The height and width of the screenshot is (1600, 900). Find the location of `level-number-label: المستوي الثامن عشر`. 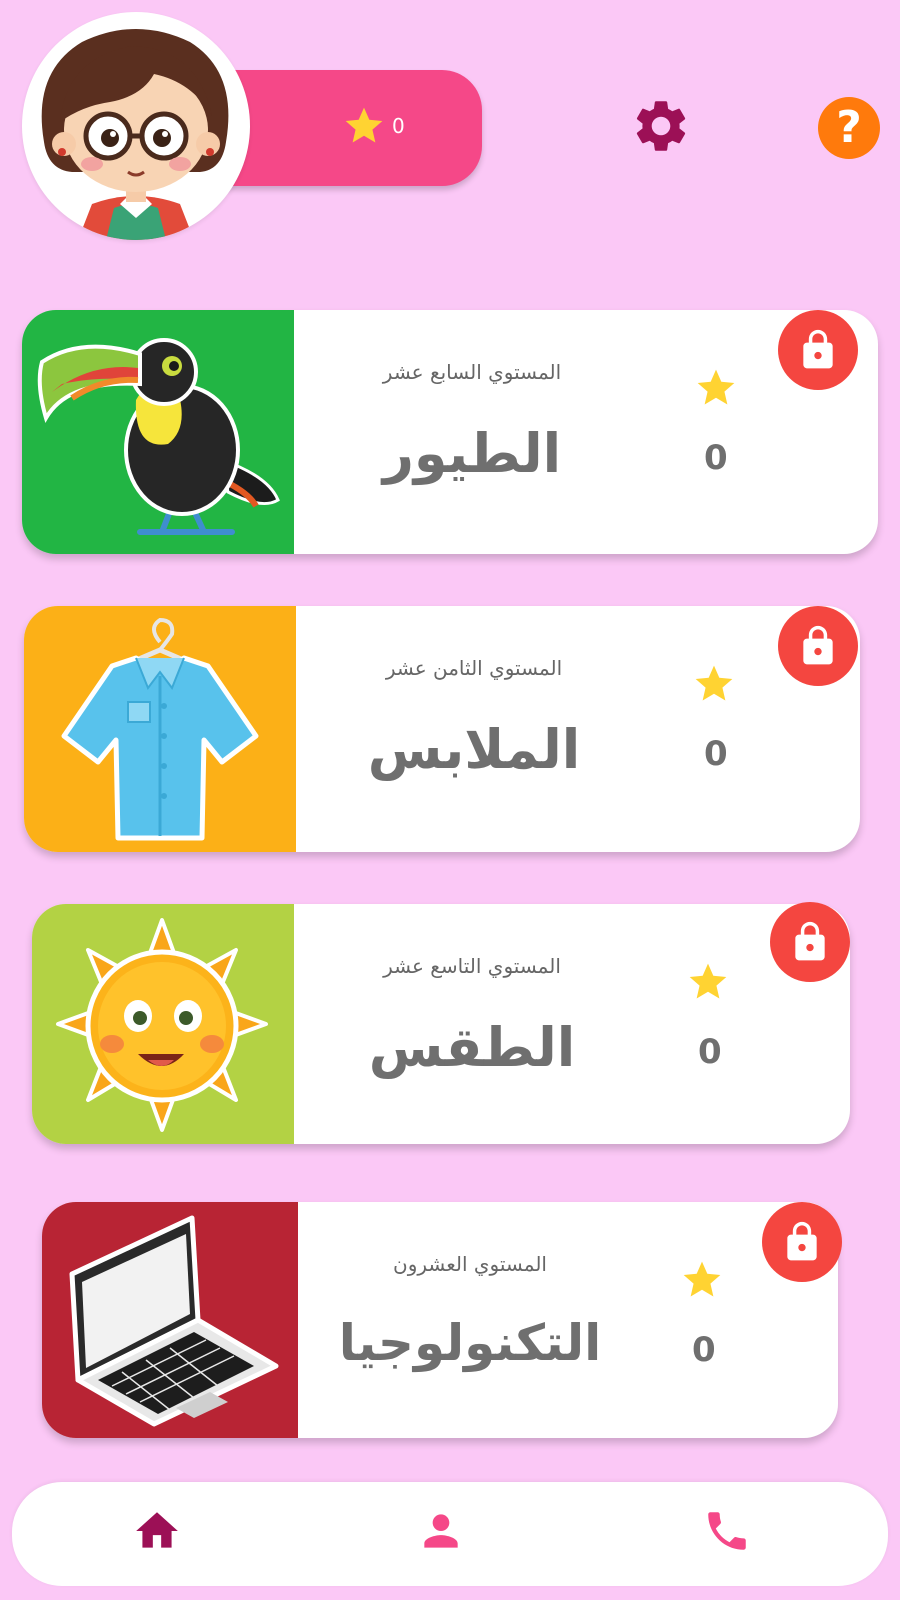

level-number-label: المستوي الثامن عشر is located at coordinates (474, 668).